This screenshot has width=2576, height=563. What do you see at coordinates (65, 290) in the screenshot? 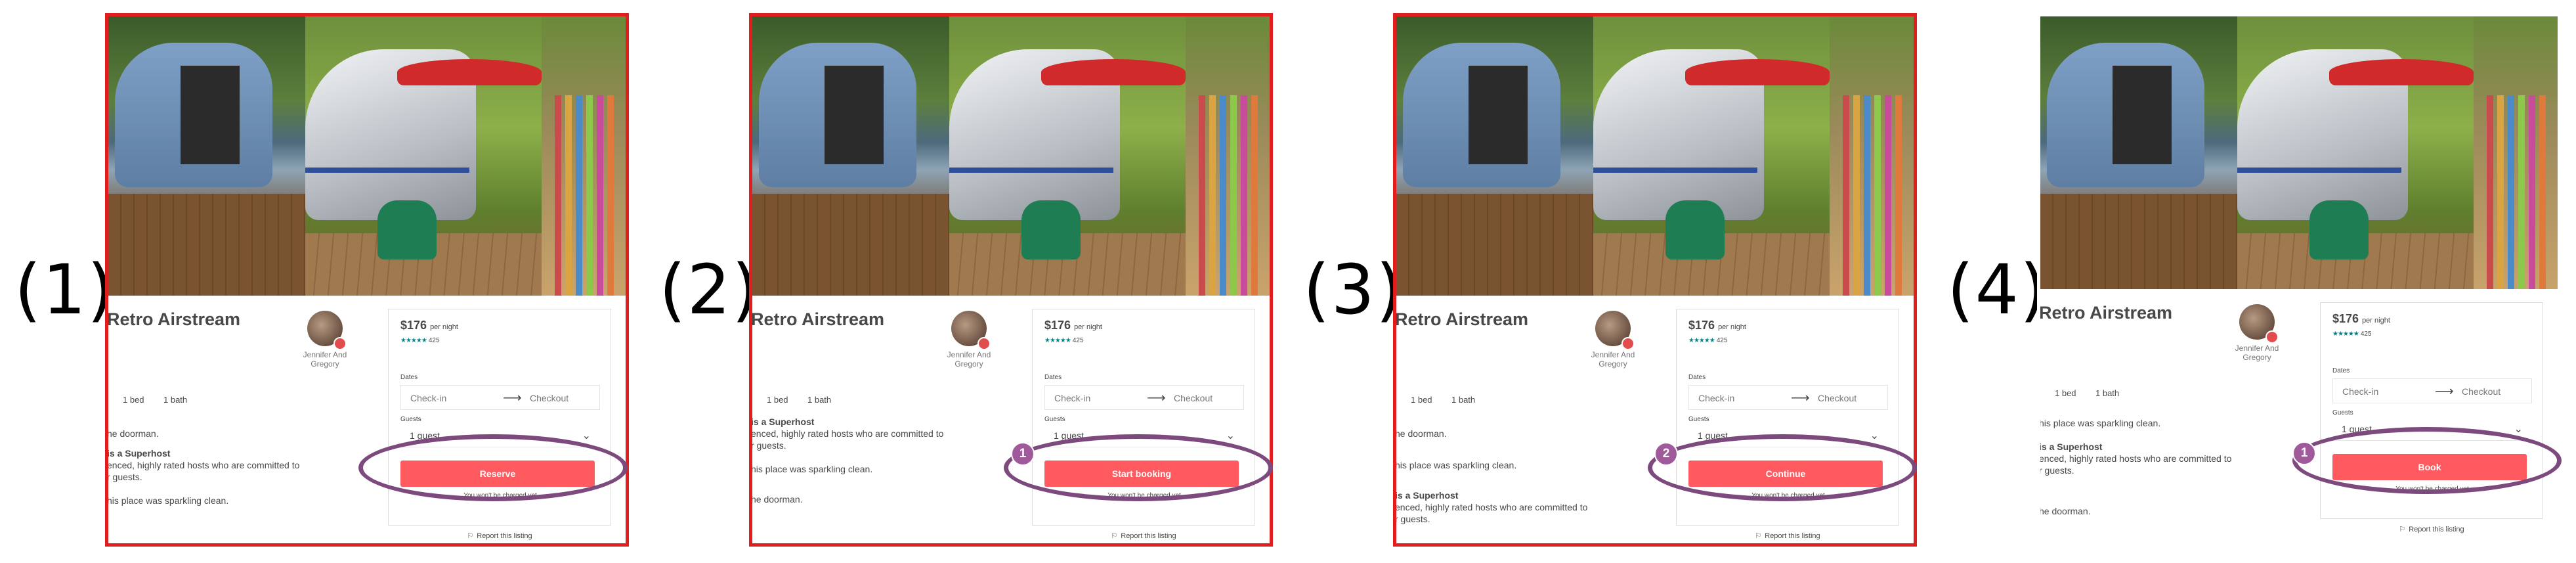
I see `panel-number-1: (1)` at bounding box center [65, 290].